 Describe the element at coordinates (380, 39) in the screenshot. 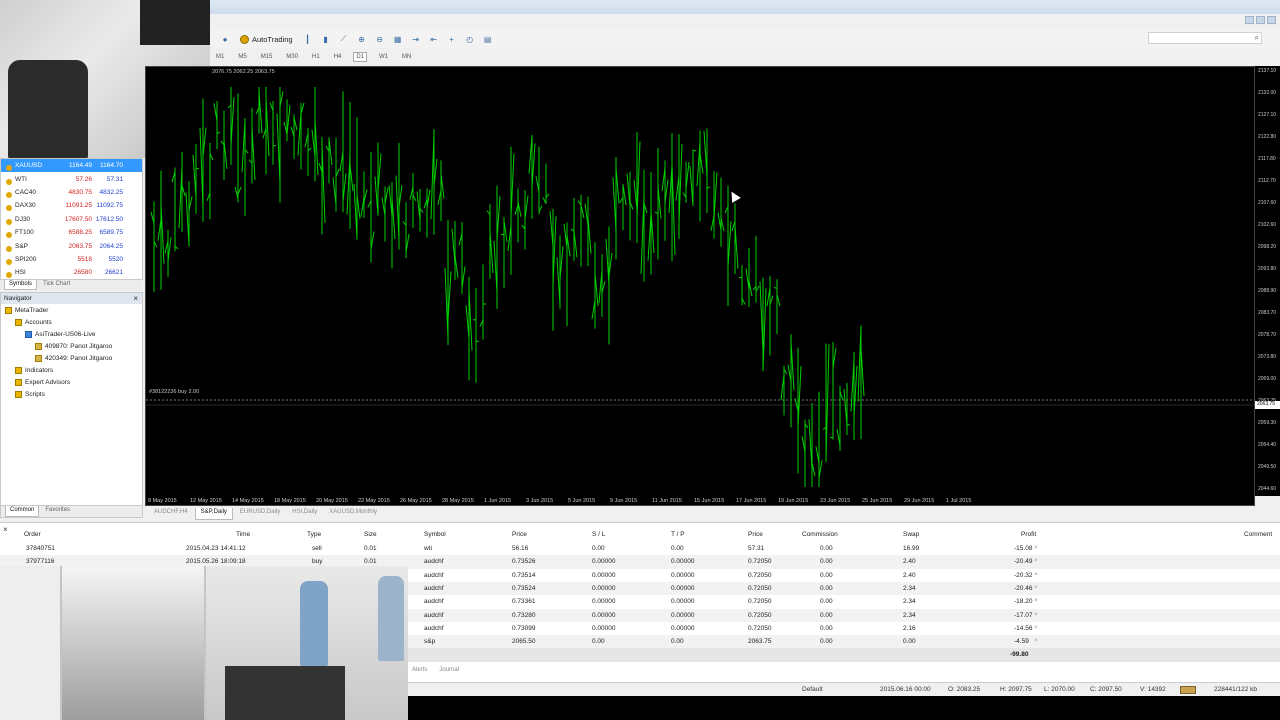

I see `zoom-out-icon: ⊖` at that location.